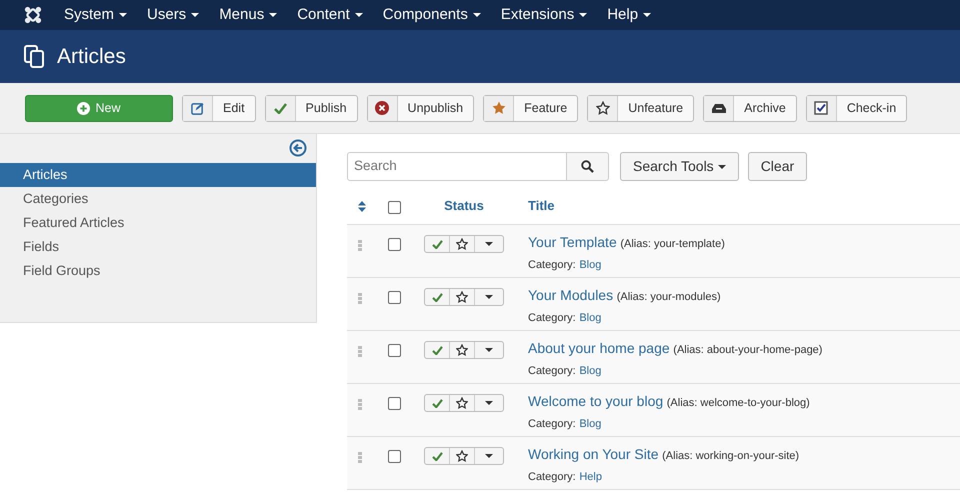 Image resolution: width=960 pixels, height=500 pixels. What do you see at coordinates (96, 15) in the screenshot?
I see `menu-item: System` at bounding box center [96, 15].